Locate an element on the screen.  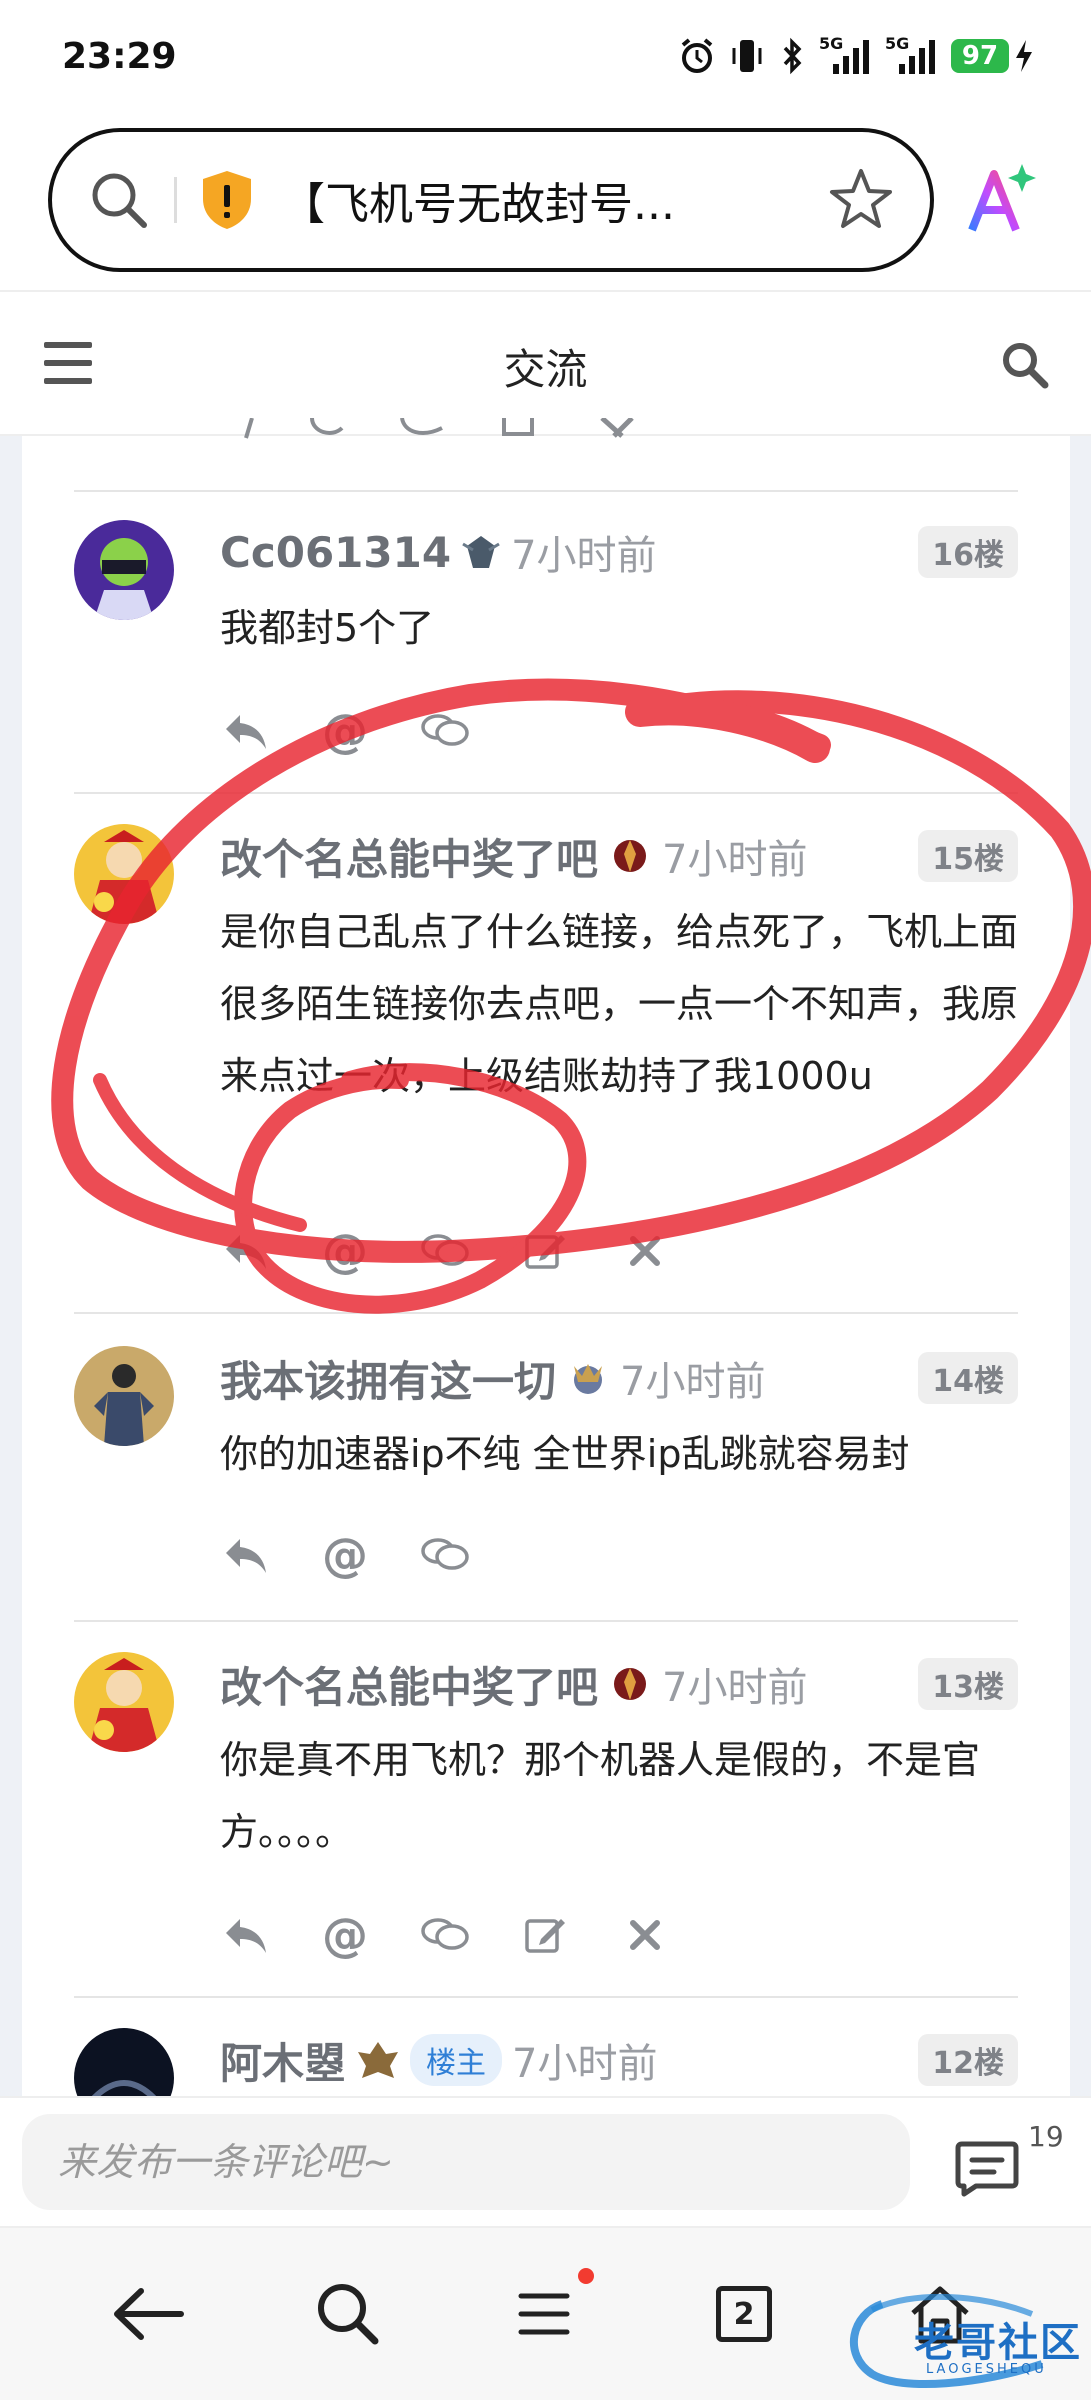
watermark-text: 老哥社区 is located at coordinates (998, 2343).